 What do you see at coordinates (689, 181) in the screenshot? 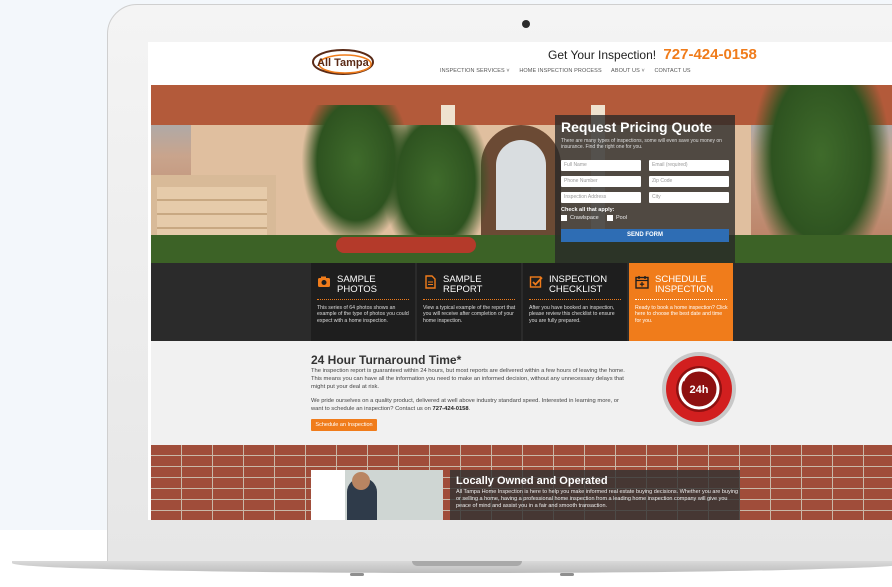
I see `zip-input: Zip Code` at bounding box center [689, 181].